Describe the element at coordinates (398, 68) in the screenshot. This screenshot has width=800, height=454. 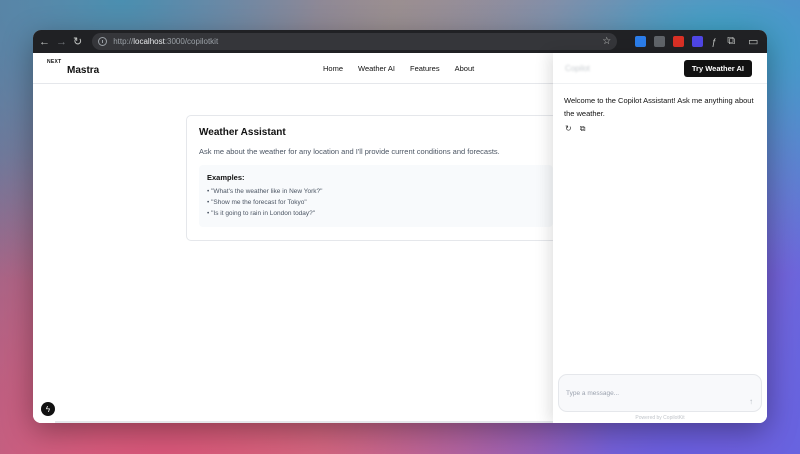
I see `nav-links: Home Weather AI Features About` at that location.